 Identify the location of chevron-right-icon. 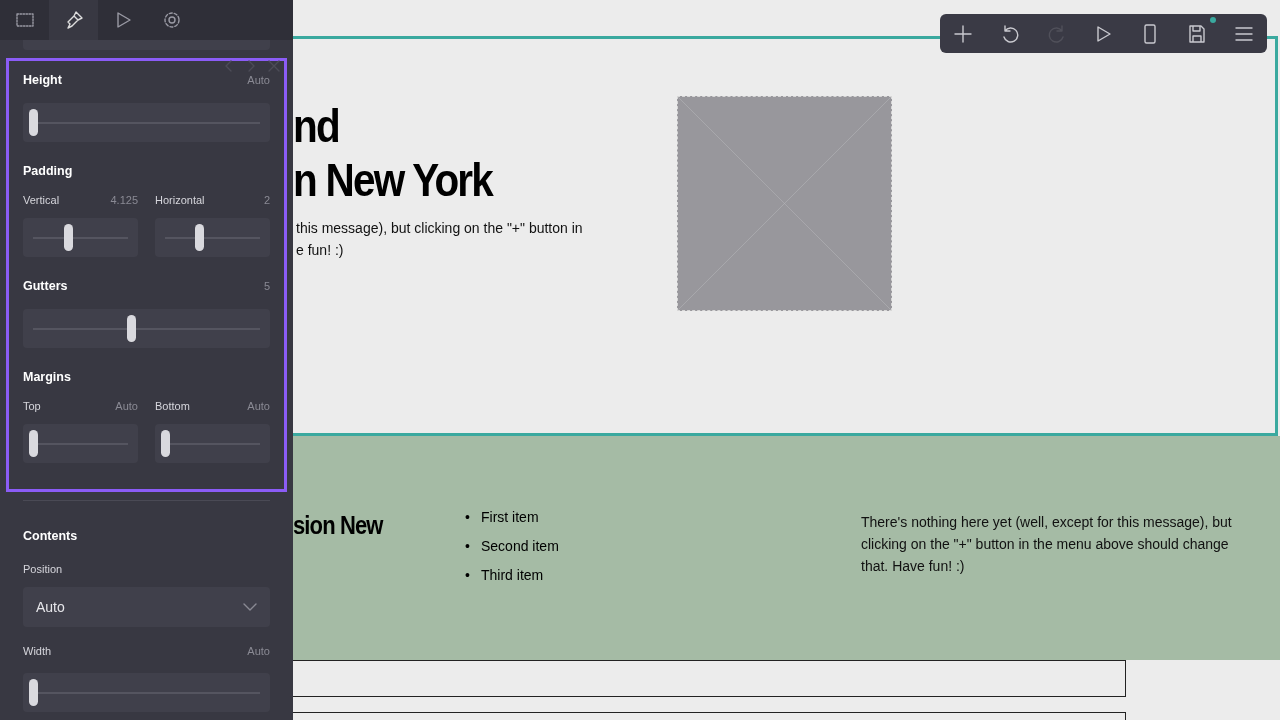
(251, 66).